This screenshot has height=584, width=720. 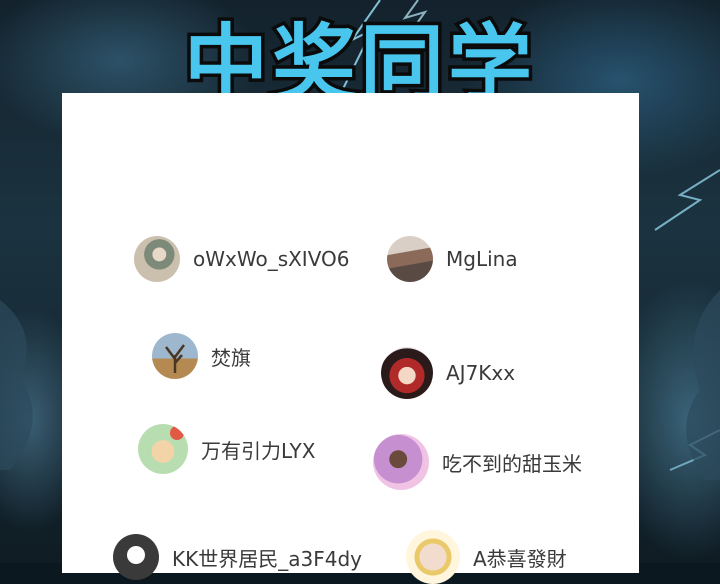 I want to click on winner-item: KK世界居民_a3F4dy, so click(x=237, y=557).